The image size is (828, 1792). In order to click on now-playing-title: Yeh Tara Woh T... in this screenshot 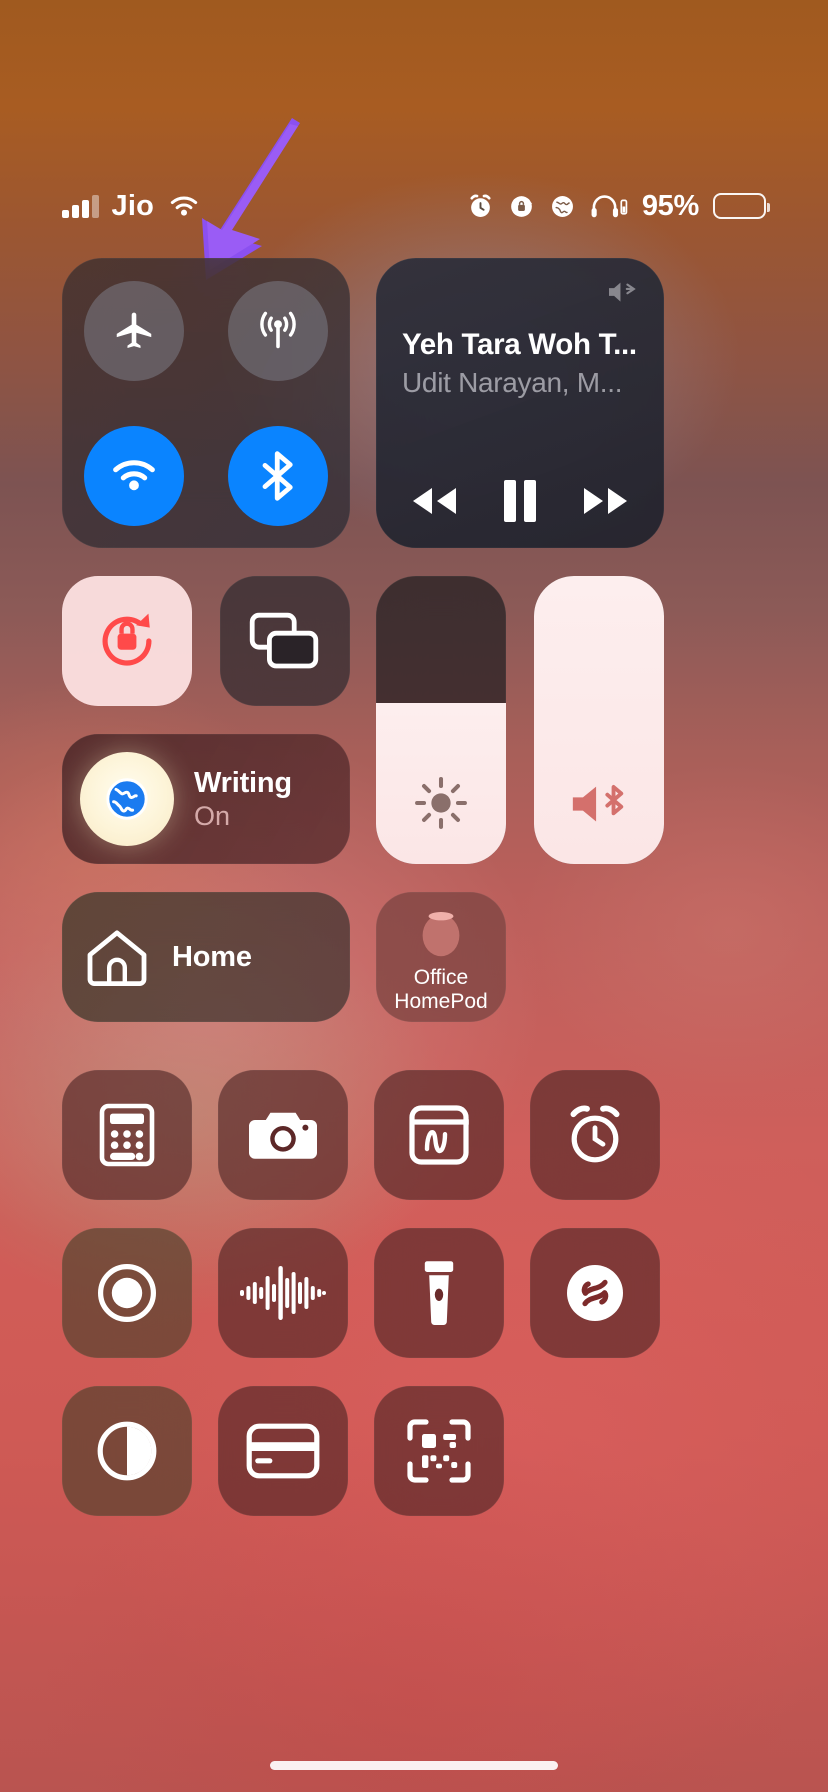, I will do `click(519, 344)`.